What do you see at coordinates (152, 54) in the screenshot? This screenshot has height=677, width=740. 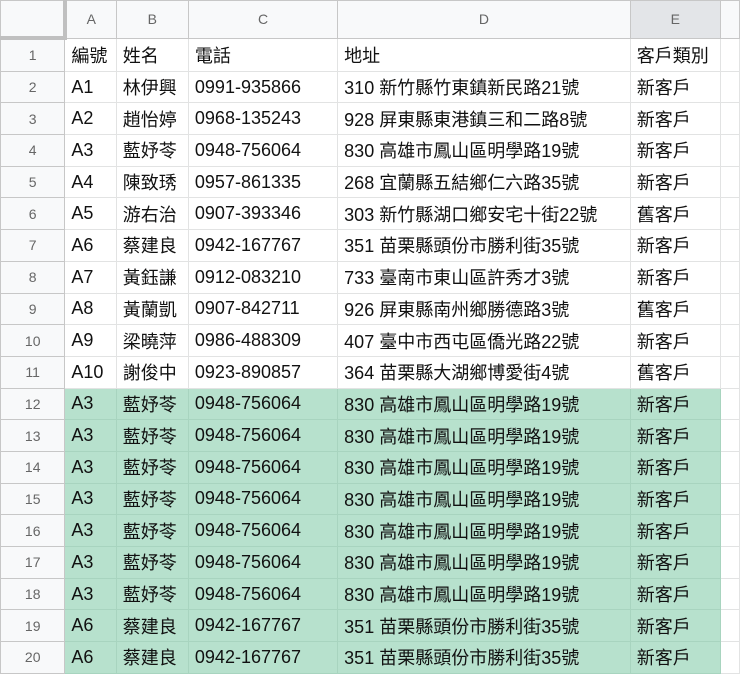 I see `header-cell-name: 姓名` at bounding box center [152, 54].